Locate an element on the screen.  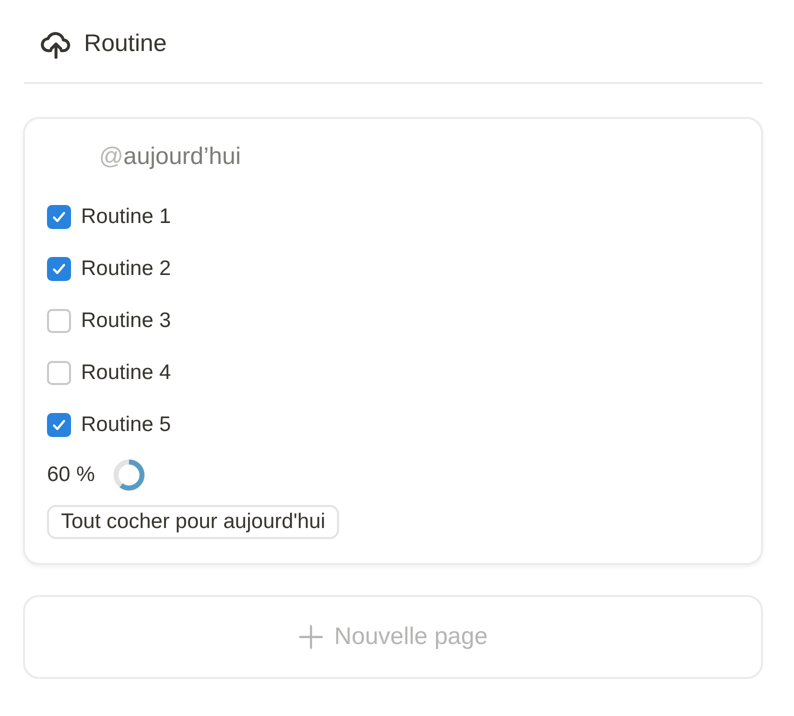
routine-label: Routine 4 is located at coordinates (126, 373).